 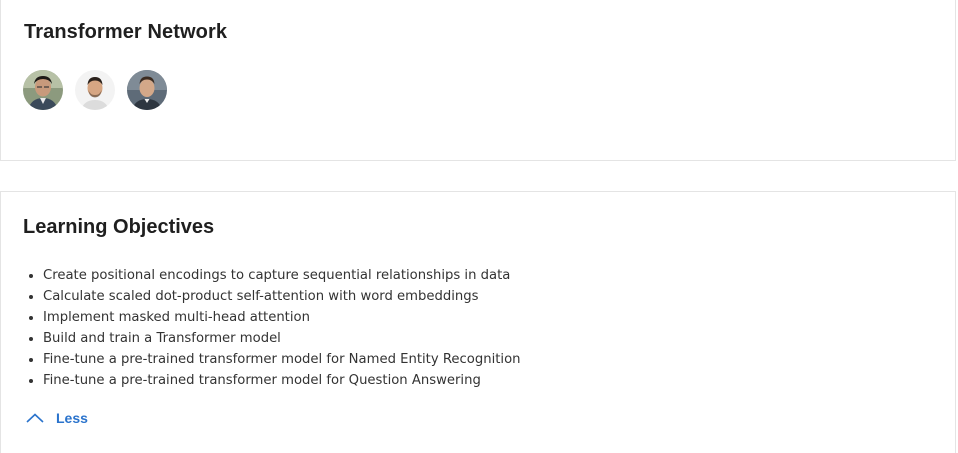 I want to click on section-spacer, so click(x=479, y=176).